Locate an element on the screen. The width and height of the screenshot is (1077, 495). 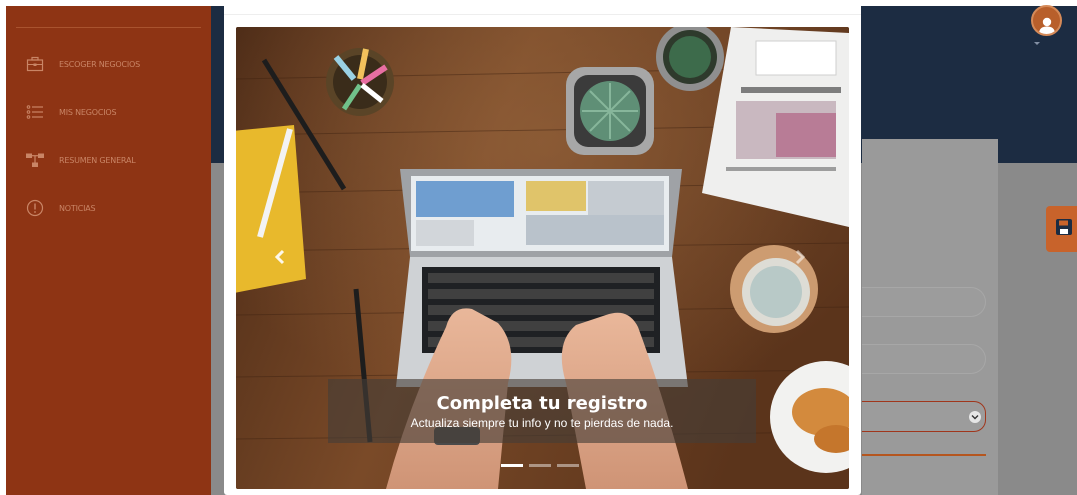
sidebar-item-resumen-general: RESUMEN GENERAL is located at coordinates (108, 160).